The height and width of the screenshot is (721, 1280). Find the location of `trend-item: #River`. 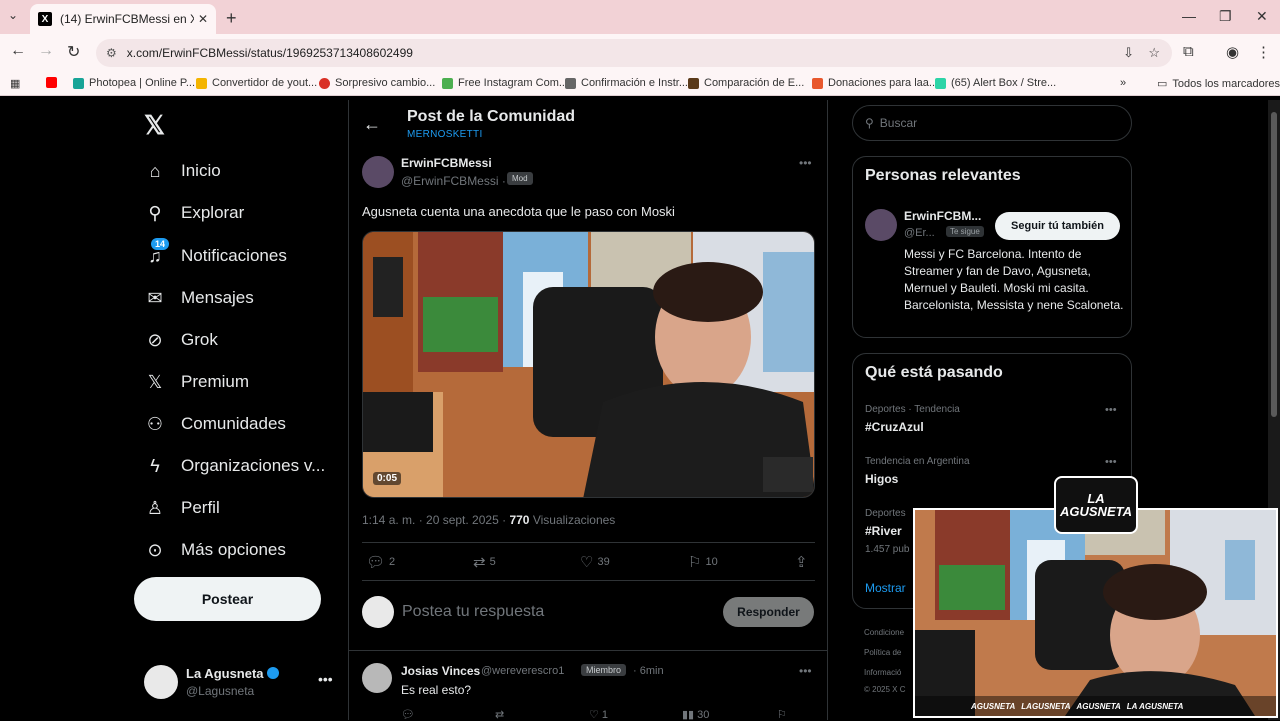

trend-item: #River is located at coordinates (883, 531).